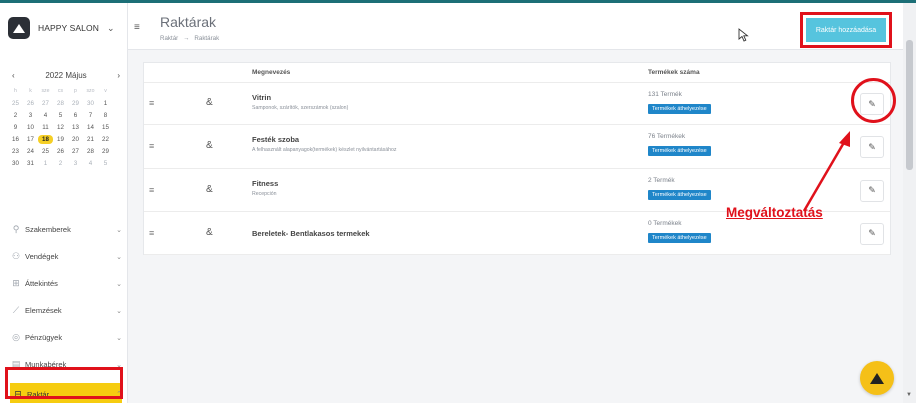 The height and width of the screenshot is (403, 916). What do you see at coordinates (774, 212) in the screenshot?
I see `annotation-label: Megváltoztatás` at bounding box center [774, 212].